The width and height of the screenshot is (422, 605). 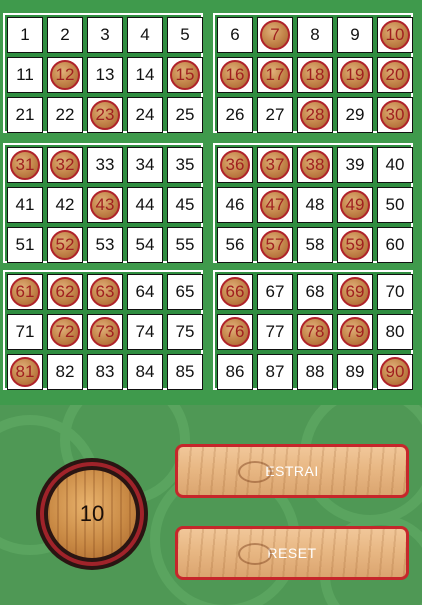 I want to click on cell-number: 53, so click(x=105, y=244).